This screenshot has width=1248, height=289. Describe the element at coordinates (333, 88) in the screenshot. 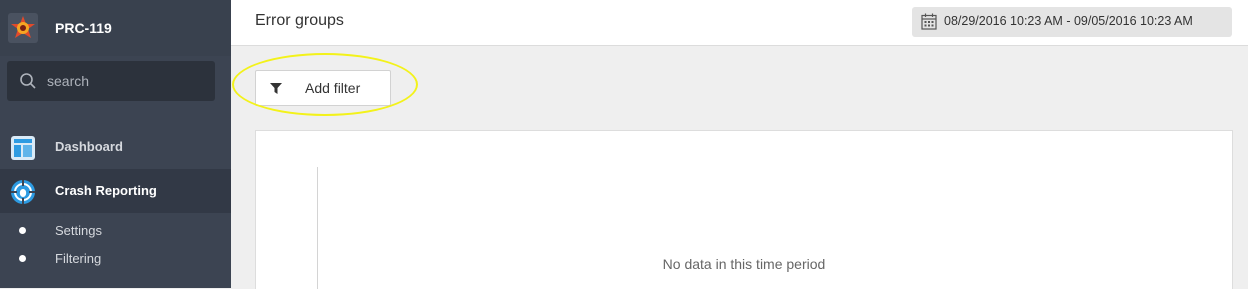

I see `add-filter-label: Add filter` at that location.